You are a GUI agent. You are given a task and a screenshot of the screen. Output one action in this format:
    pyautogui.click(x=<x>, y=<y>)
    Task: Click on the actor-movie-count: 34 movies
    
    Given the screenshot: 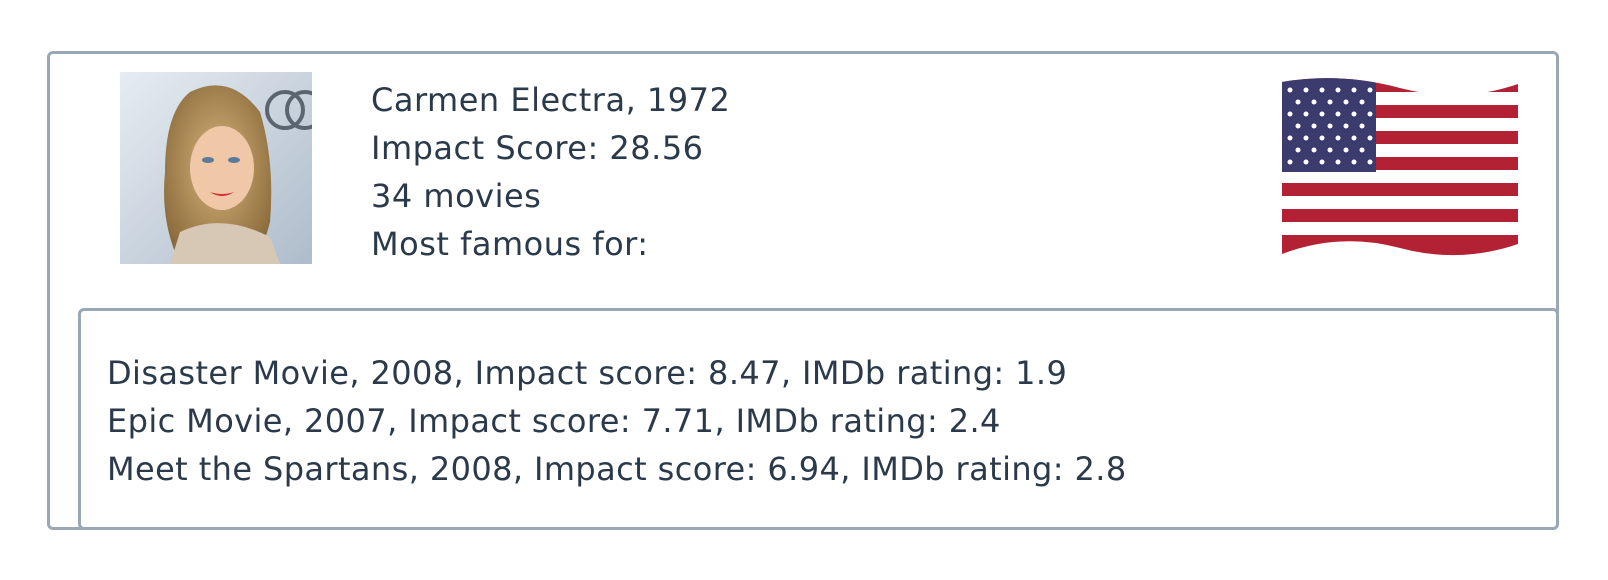 What is the action you would take?
    pyautogui.click(x=456, y=196)
    